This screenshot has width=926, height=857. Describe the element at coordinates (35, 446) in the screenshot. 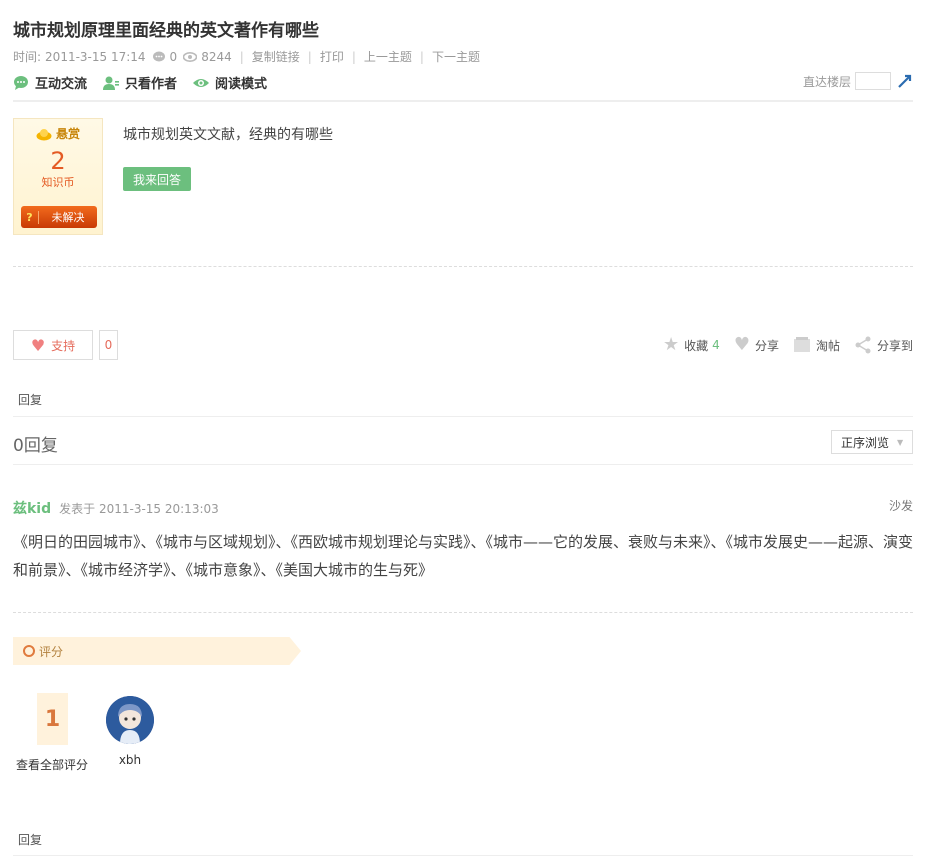

I see `replies-count-heading: 0回复` at that location.